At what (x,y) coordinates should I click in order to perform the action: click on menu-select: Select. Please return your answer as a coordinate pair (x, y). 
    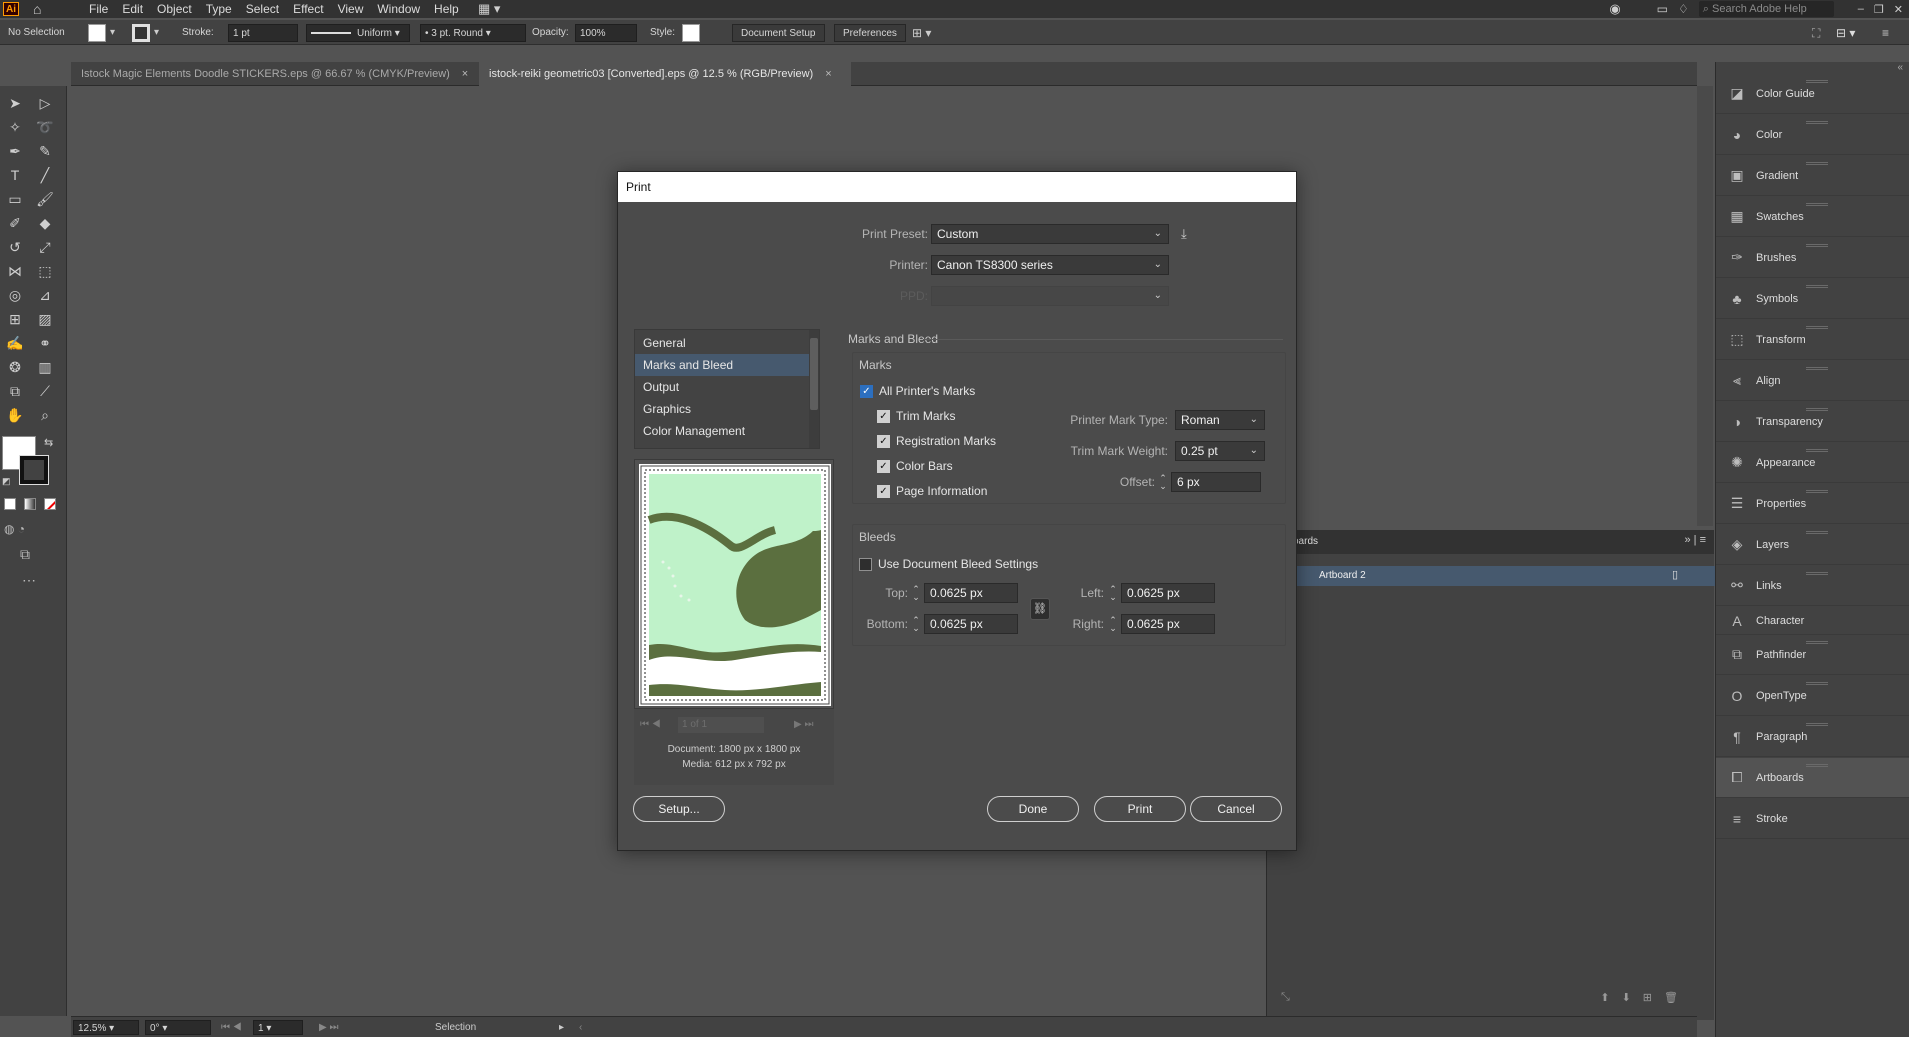
    Looking at the image, I should click on (262, 9).